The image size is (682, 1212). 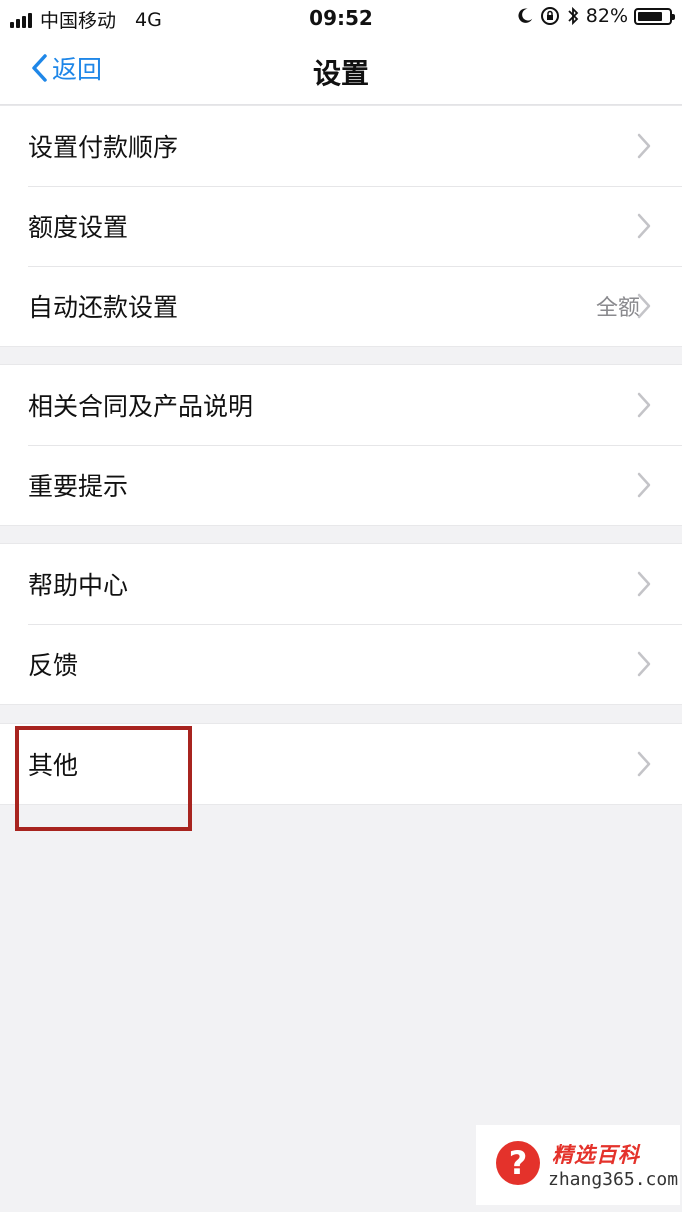 I want to click on settings-row-contracts: 相关合同及产品说明, so click(x=341, y=405).